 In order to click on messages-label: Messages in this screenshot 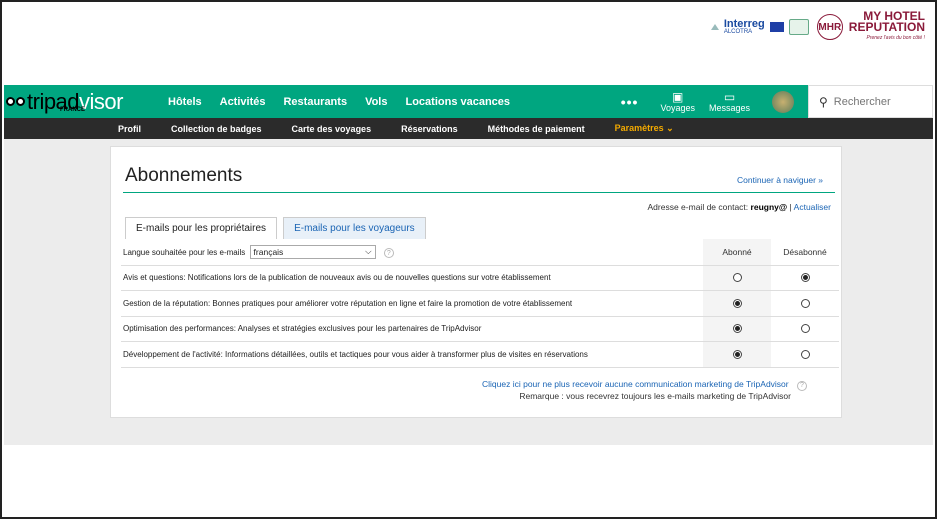, I will do `click(729, 107)`.